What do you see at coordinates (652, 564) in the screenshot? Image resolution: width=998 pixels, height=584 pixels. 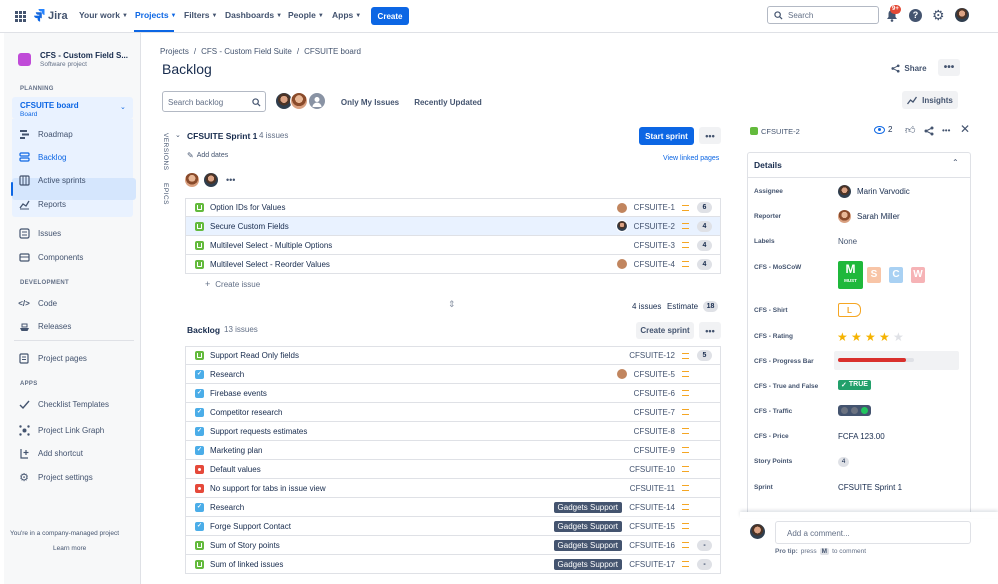 I see `issue-key: CFSUITE-17` at bounding box center [652, 564].